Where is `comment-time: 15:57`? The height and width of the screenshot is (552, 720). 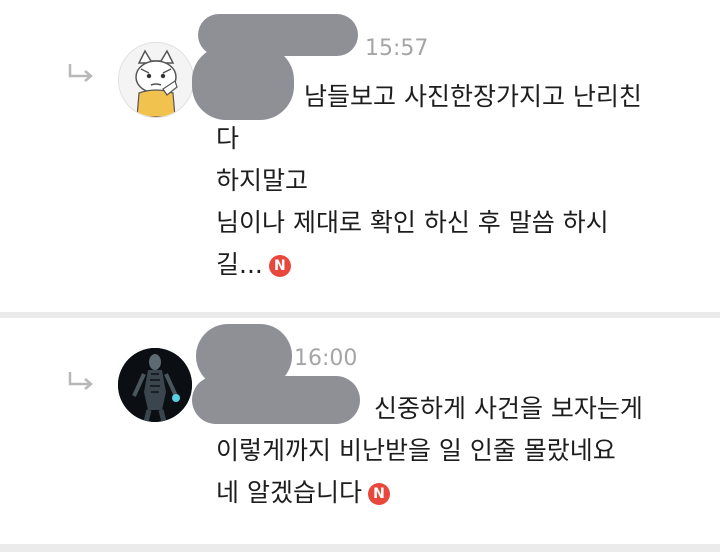 comment-time: 15:57 is located at coordinates (397, 48).